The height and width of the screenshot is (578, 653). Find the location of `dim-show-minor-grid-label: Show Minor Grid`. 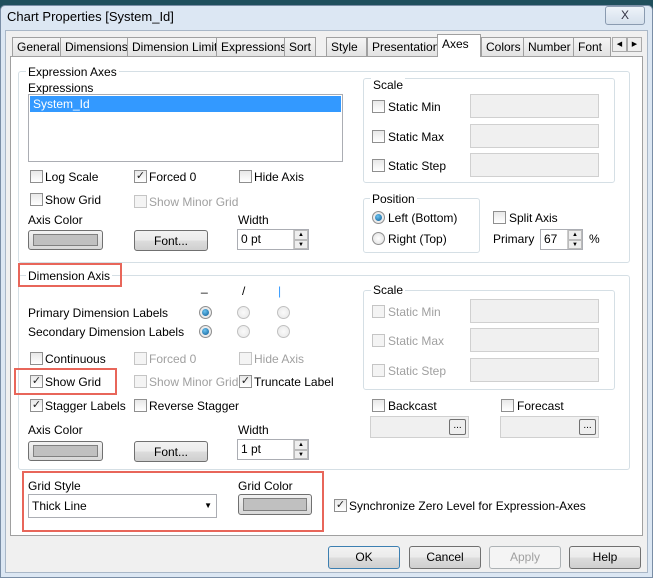

dim-show-minor-grid-label: Show Minor Grid is located at coordinates (194, 382).